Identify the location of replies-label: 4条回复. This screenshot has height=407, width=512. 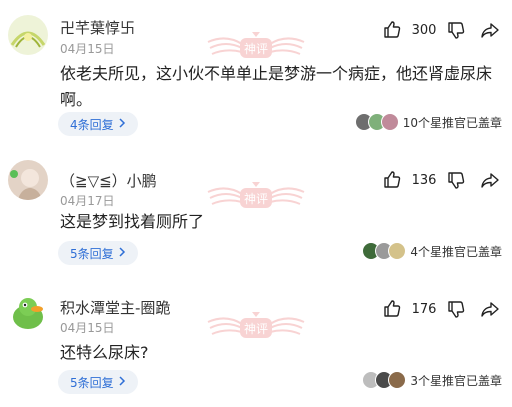
(92, 124).